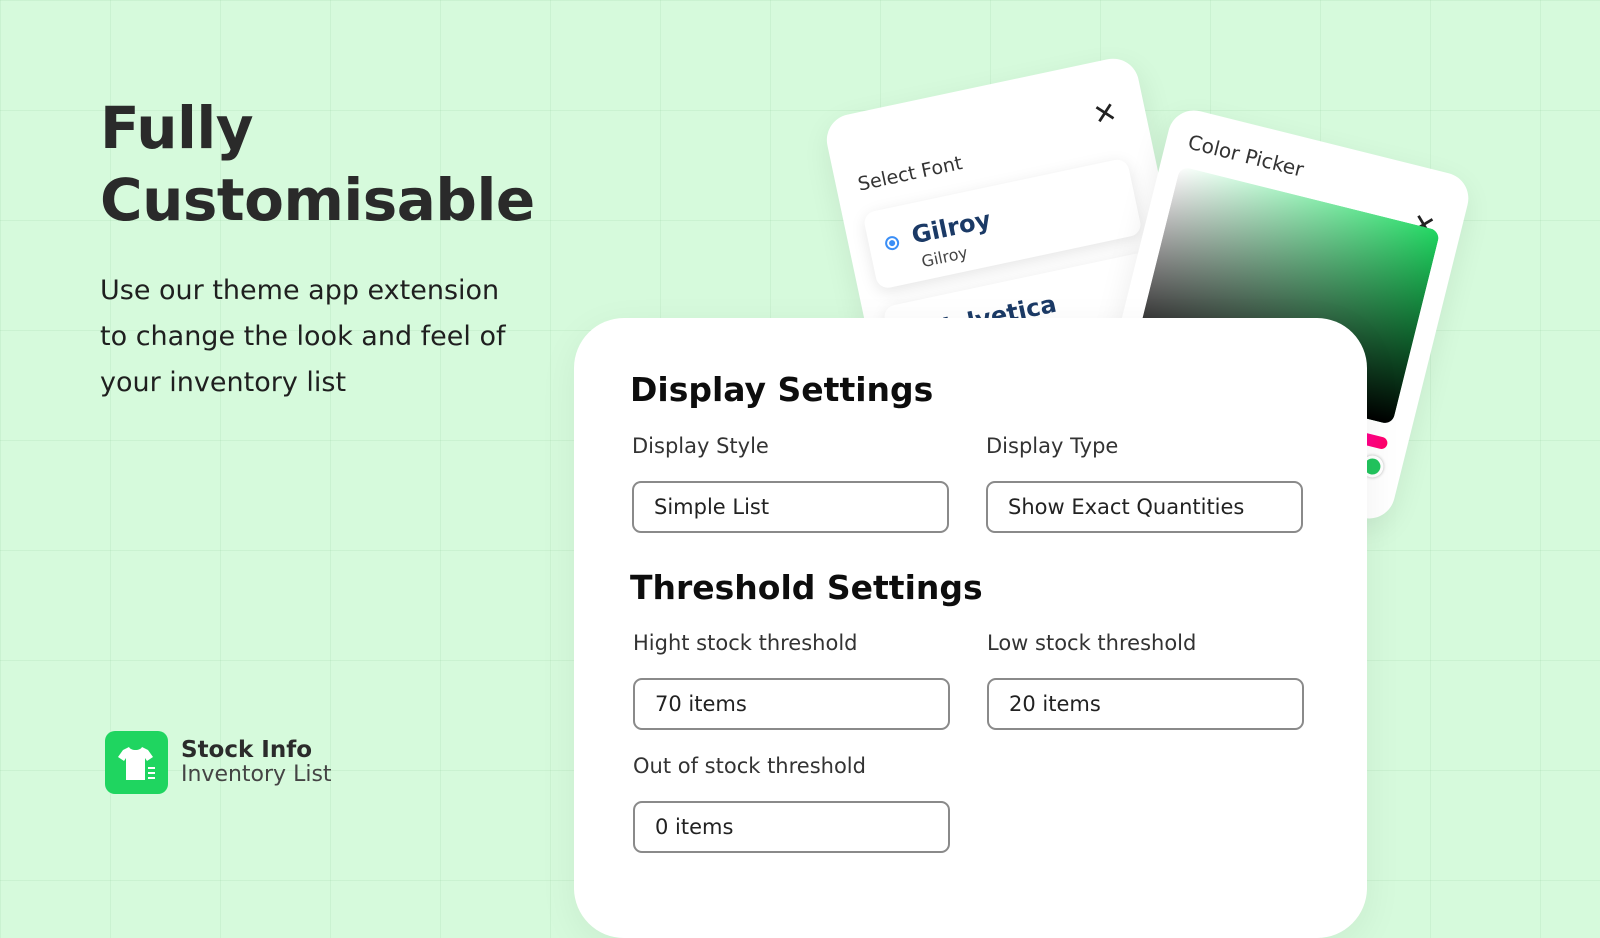  I want to click on brand-text: Stock Info Inventory List, so click(256, 762).